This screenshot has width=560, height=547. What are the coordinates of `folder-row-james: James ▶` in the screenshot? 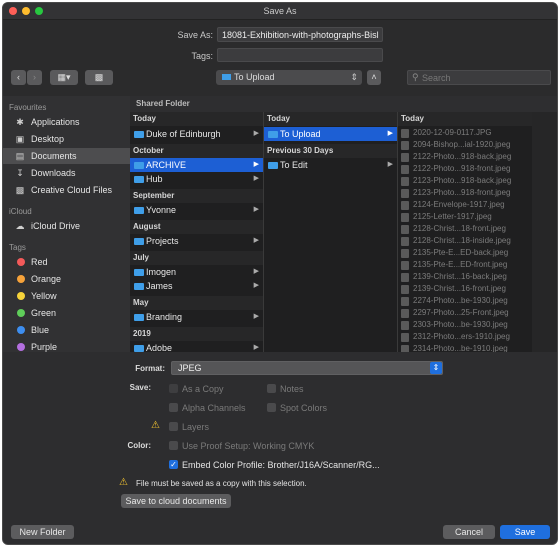 It's located at (196, 286).